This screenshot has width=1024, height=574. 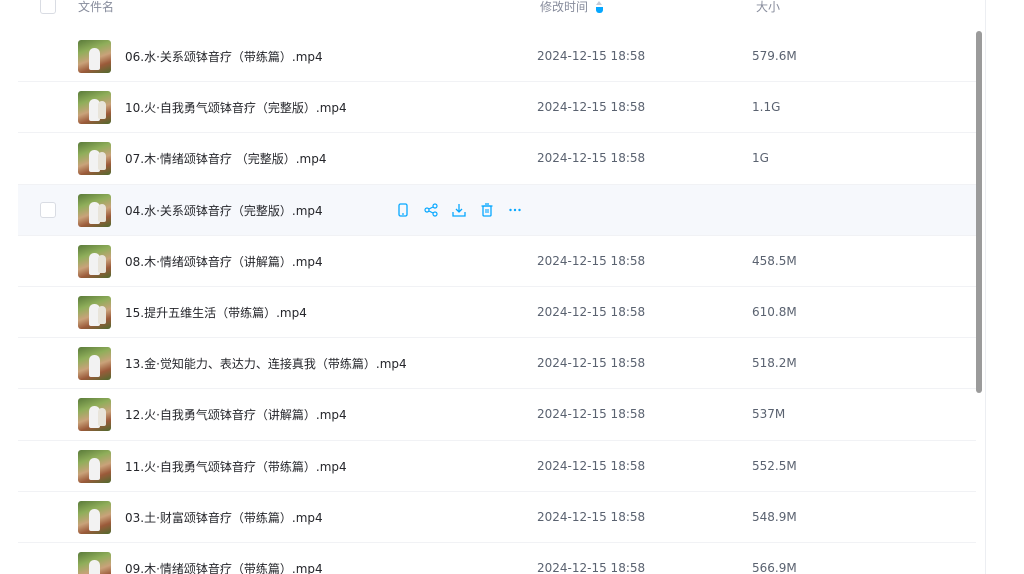 I want to click on row-checkbox, so click(x=48, y=209).